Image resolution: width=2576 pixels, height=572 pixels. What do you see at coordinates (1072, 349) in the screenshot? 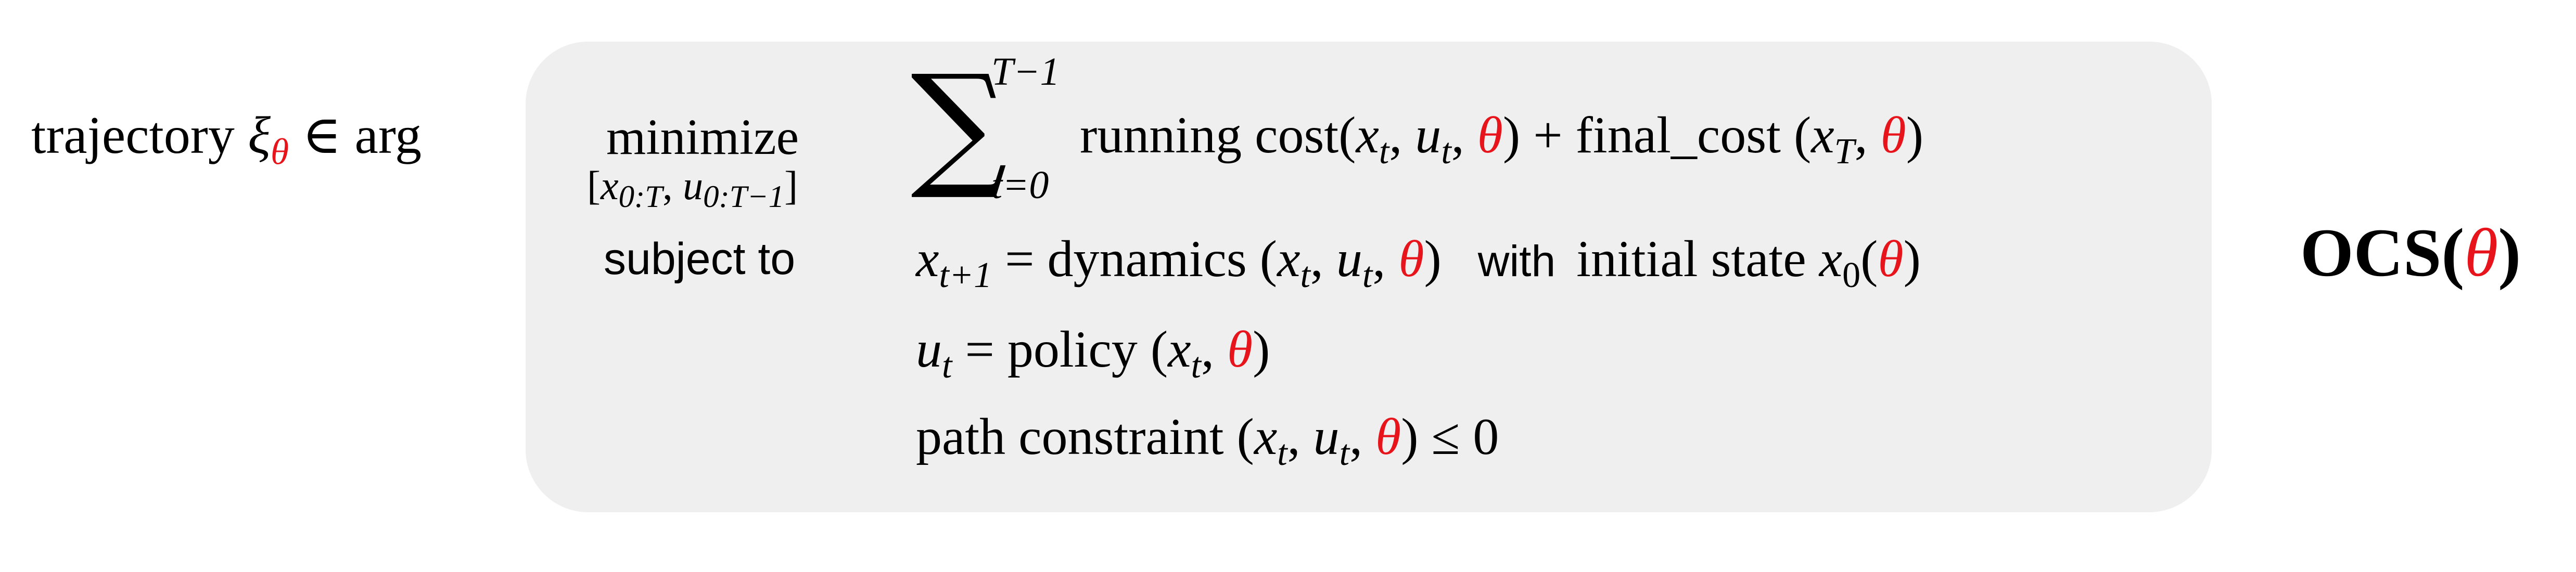
I see `policy-label: policy` at bounding box center [1072, 349].